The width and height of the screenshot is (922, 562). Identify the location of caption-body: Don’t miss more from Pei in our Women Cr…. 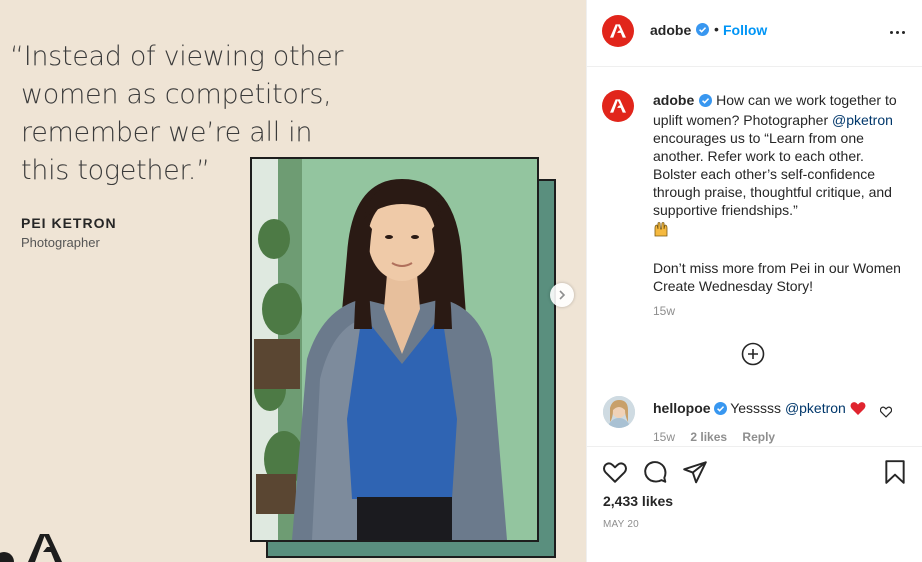
(777, 277).